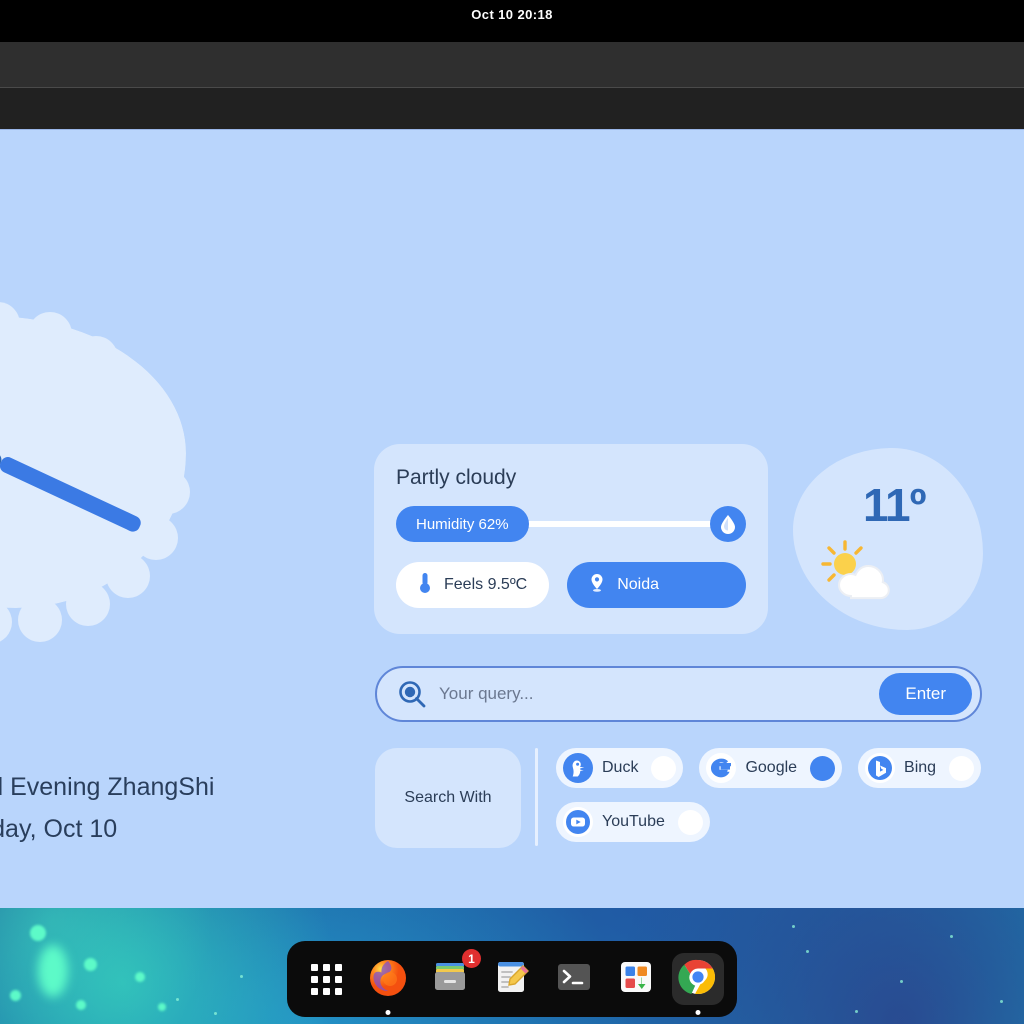  What do you see at coordinates (578, 822) in the screenshot?
I see `youtube-icon` at bounding box center [578, 822].